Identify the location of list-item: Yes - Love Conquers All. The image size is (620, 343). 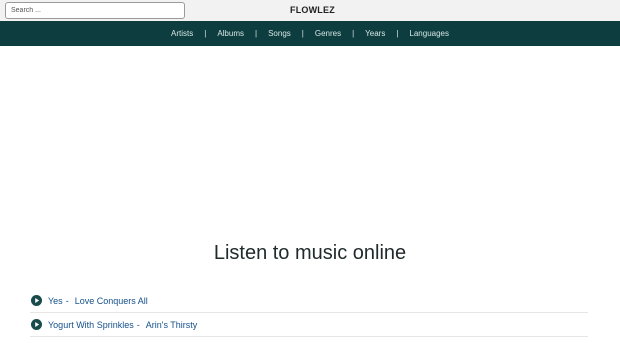
(309, 301).